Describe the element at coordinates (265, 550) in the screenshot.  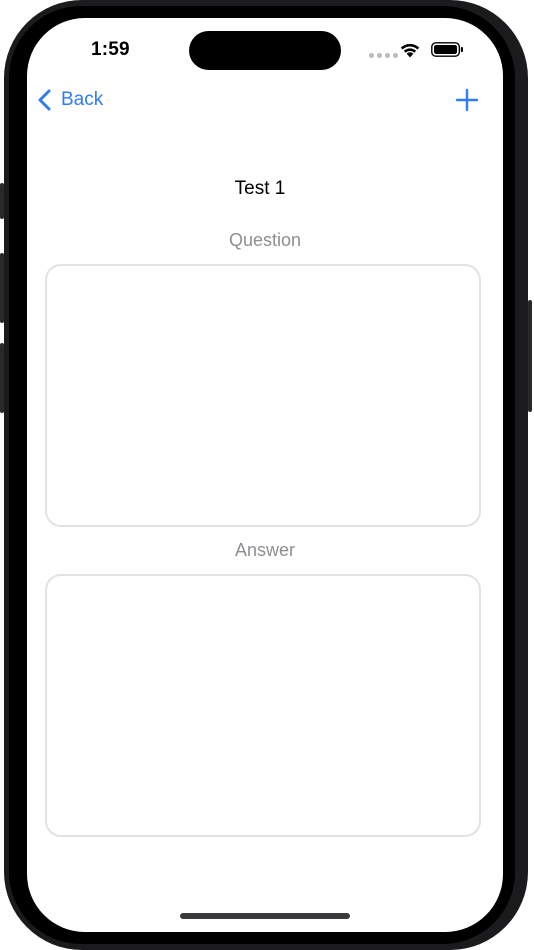
I see `answer-label: Answer` at that location.